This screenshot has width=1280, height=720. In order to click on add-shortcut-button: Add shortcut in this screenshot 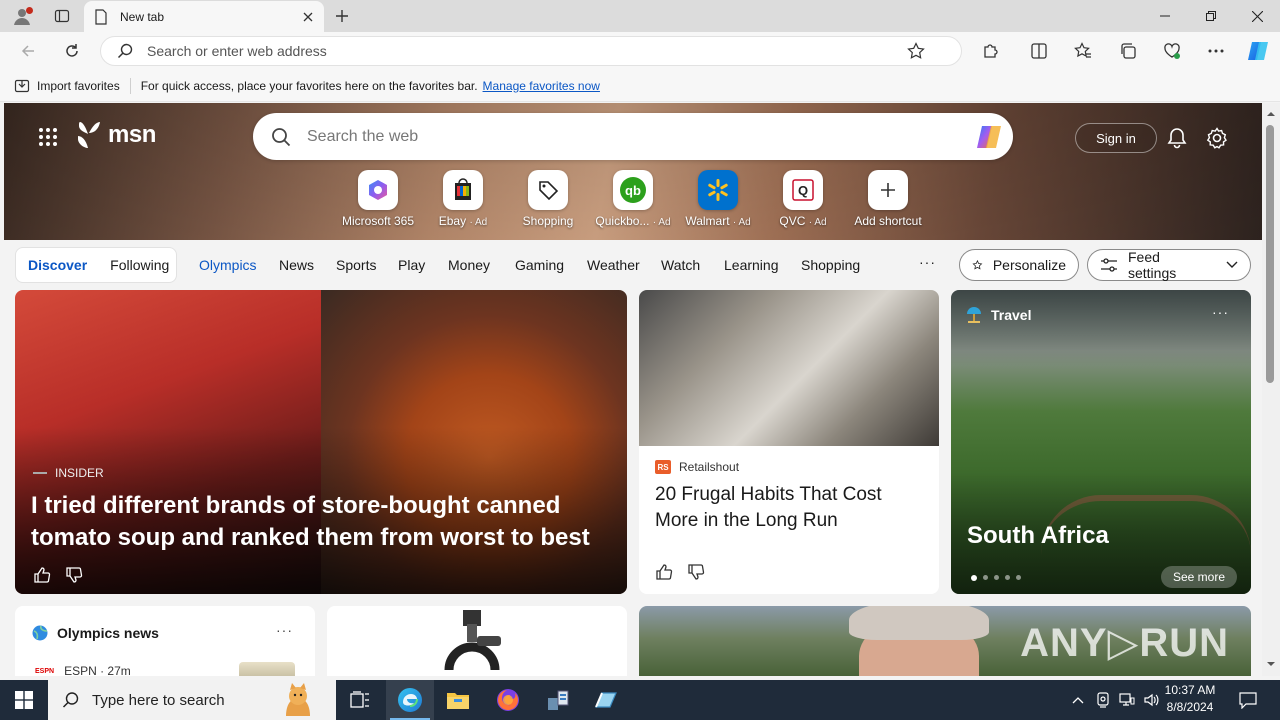, I will do `click(888, 199)`.